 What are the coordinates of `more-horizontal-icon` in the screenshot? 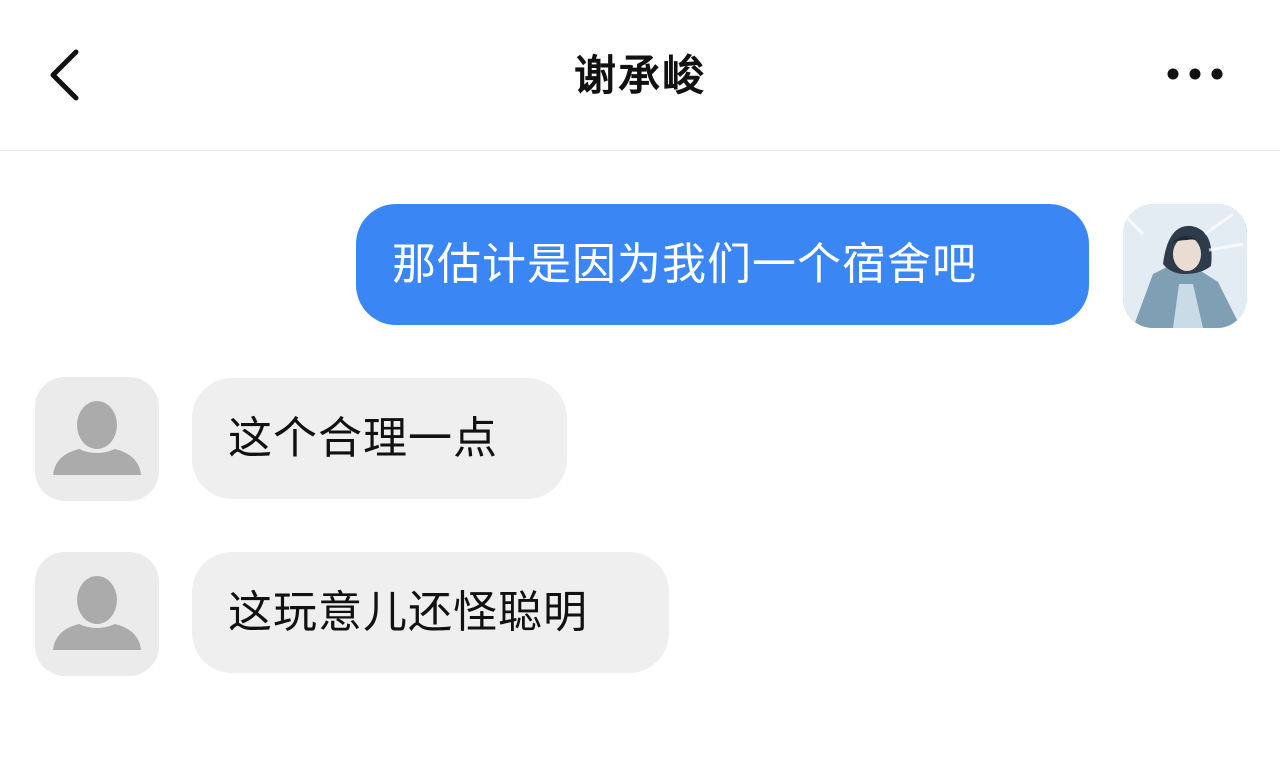 It's located at (1195, 74).